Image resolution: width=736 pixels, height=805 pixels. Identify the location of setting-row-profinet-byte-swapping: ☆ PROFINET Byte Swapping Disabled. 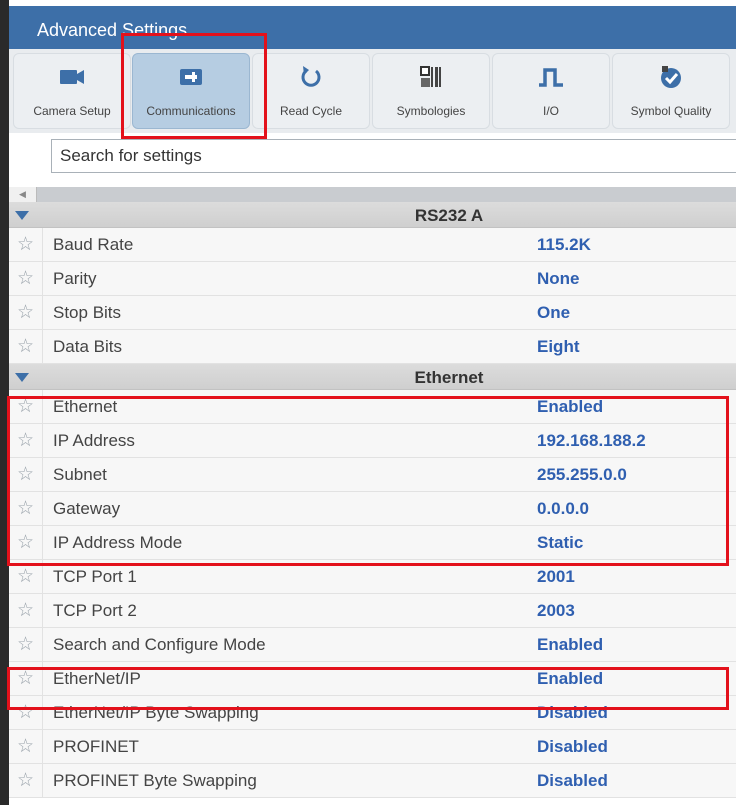
(372, 781).